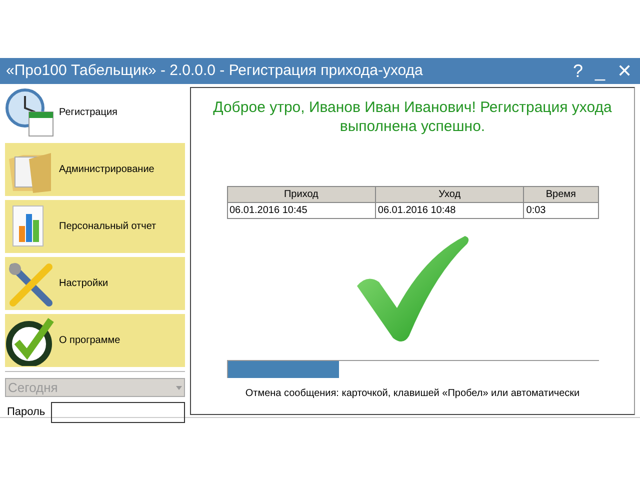  I want to click on password-label: Пароль, so click(26, 412).